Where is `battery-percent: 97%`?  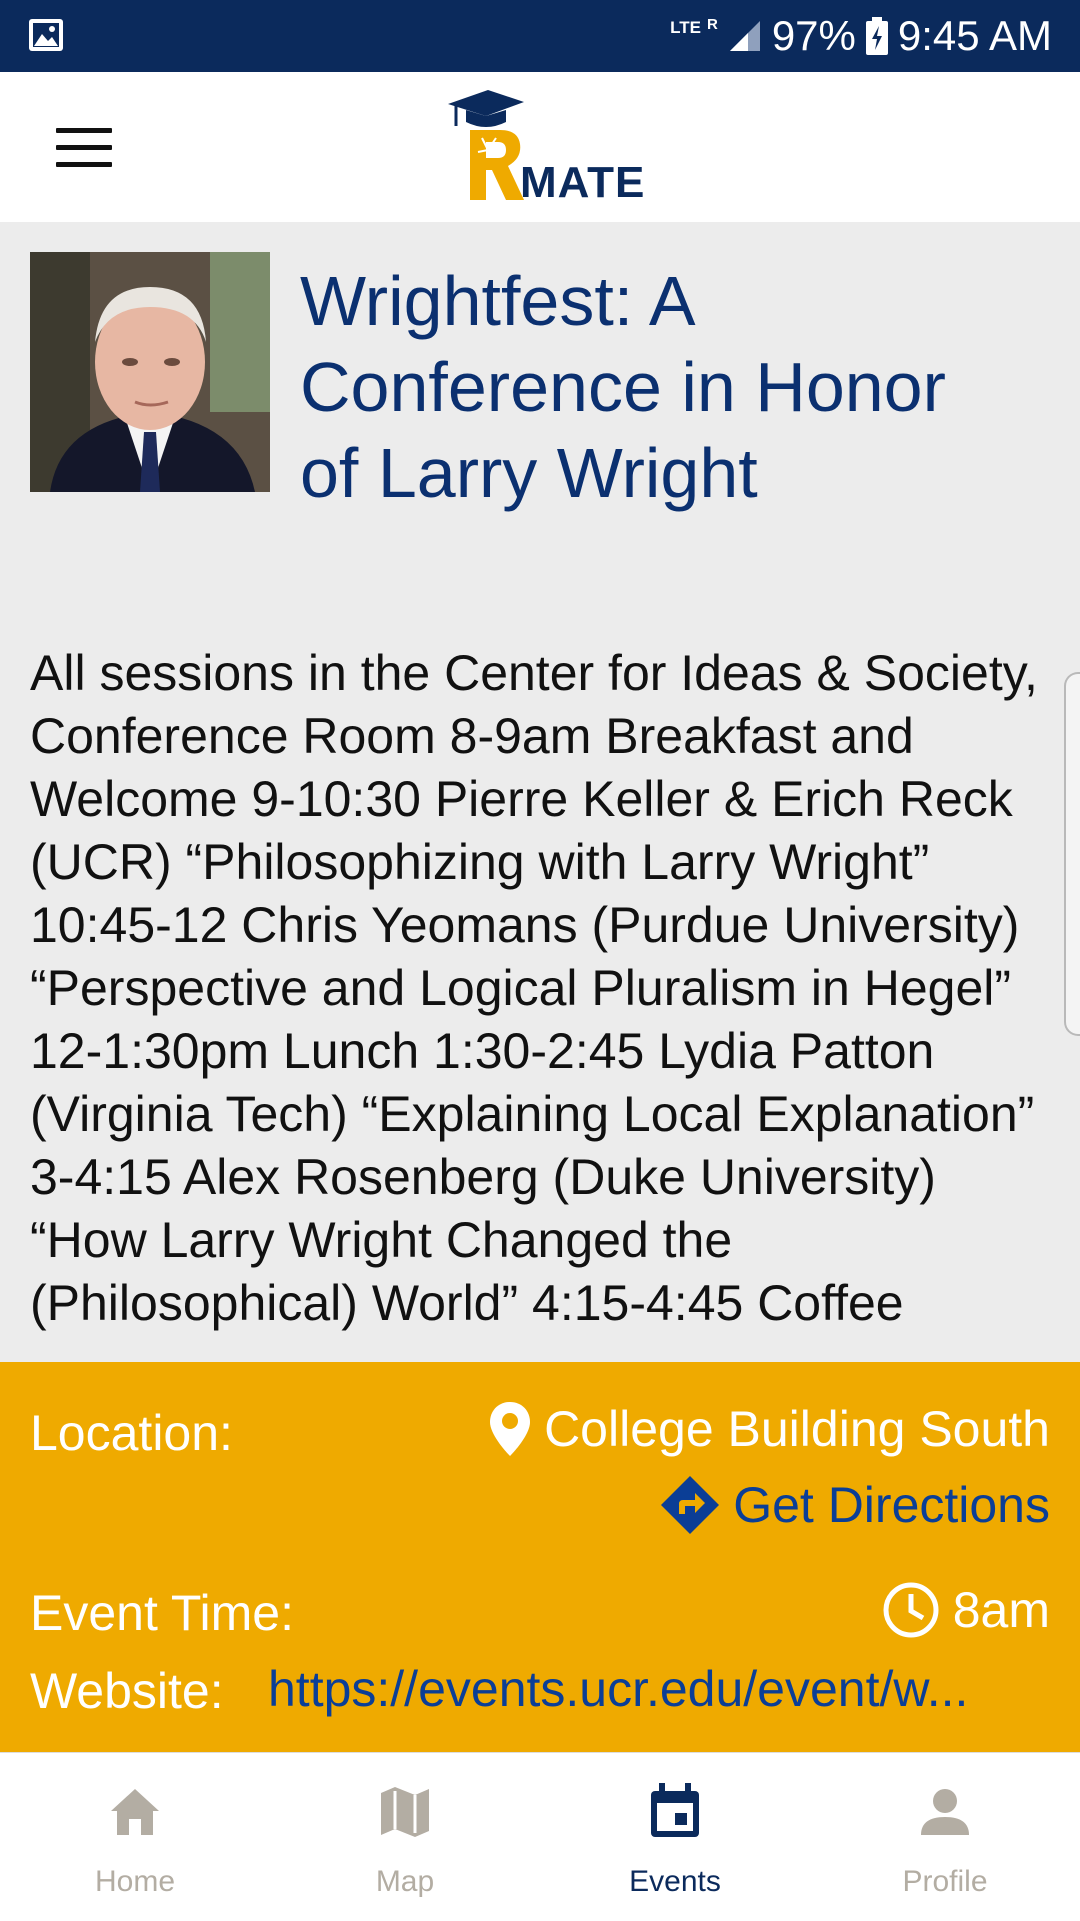
battery-percent: 97% is located at coordinates (813, 35).